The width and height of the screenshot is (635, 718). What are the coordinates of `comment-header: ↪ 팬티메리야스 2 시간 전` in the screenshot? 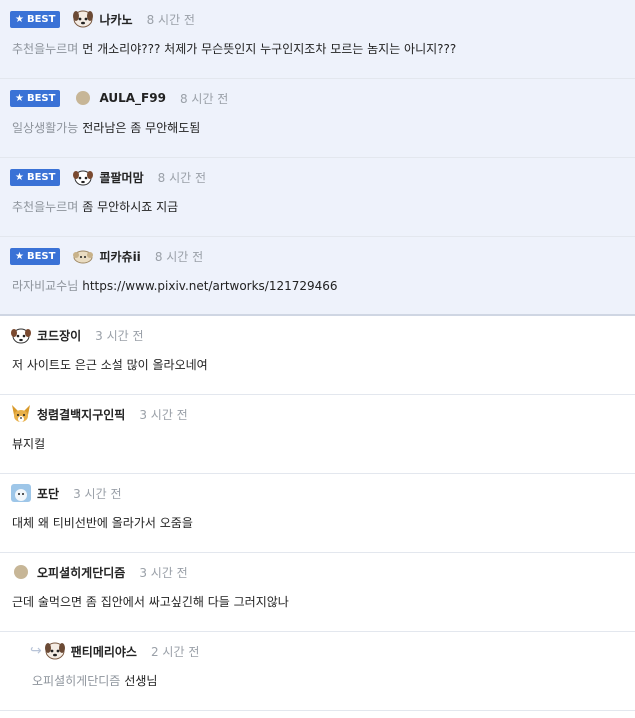 It's located at (114, 651).